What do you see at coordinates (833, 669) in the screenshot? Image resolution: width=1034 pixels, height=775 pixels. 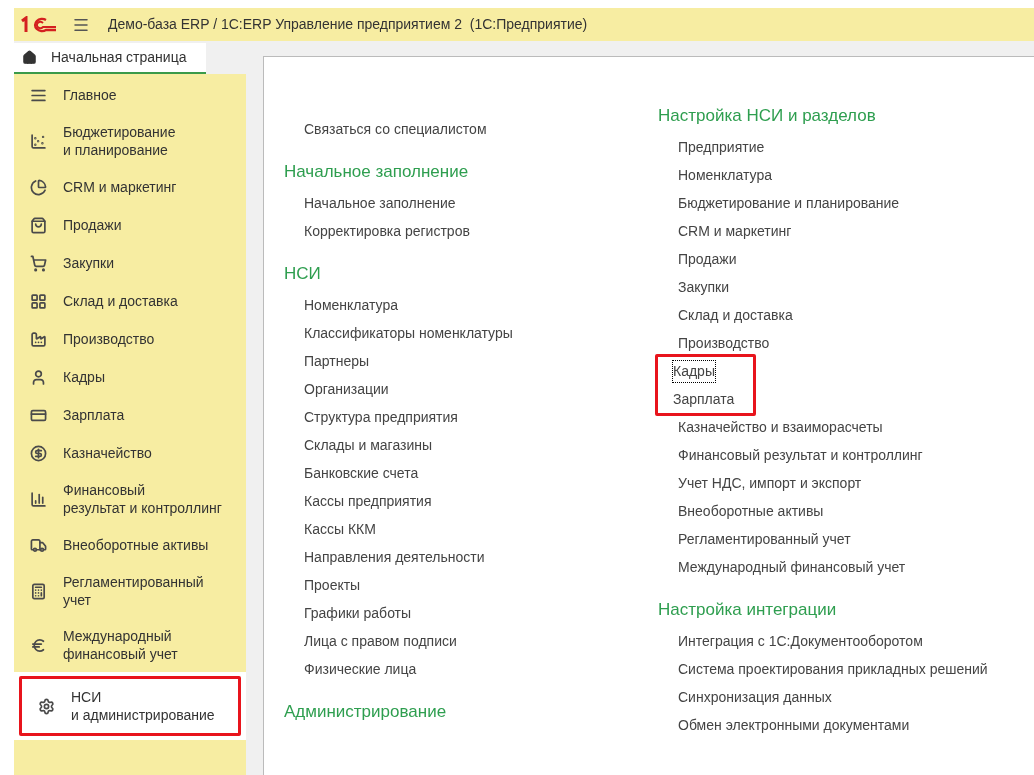 I see `section-link: Система проектирования прикладных решений` at bounding box center [833, 669].